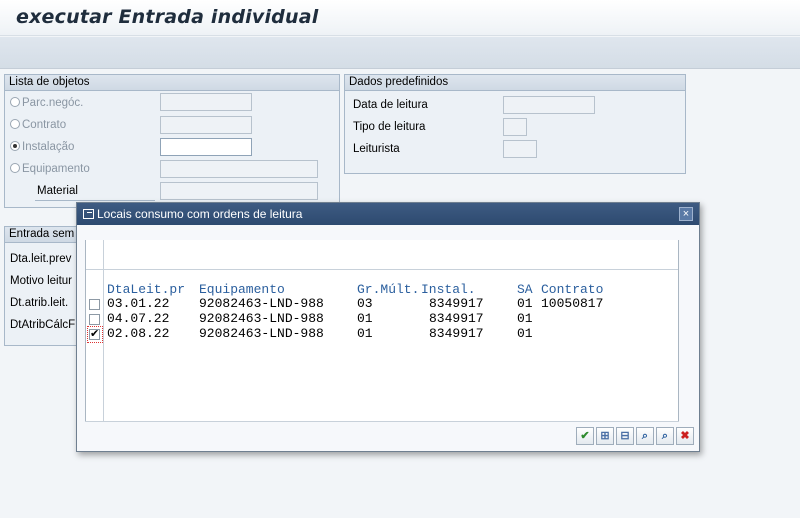  I want to click on checkmark-icon: ✔, so click(585, 436).